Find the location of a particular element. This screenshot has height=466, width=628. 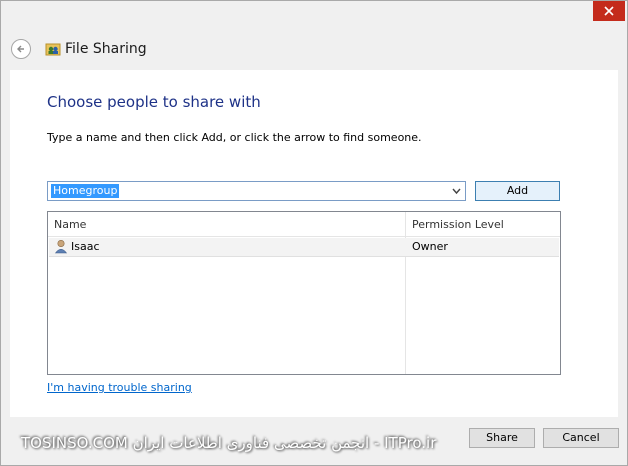

column-header-name: Name is located at coordinates (70, 224).